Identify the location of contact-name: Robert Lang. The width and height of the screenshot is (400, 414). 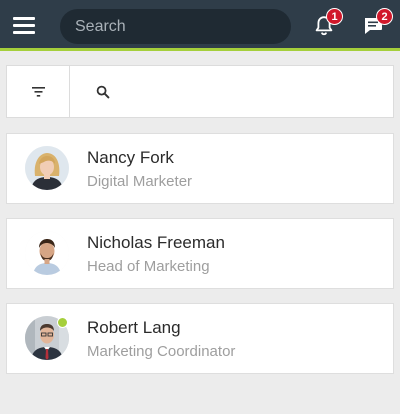
(134, 327).